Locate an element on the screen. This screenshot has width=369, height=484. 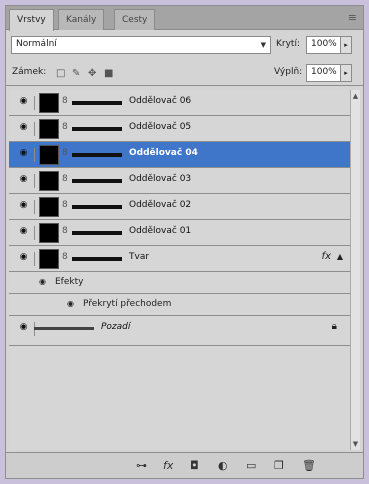
link-layers-icon: ⊶ is located at coordinates (141, 465).